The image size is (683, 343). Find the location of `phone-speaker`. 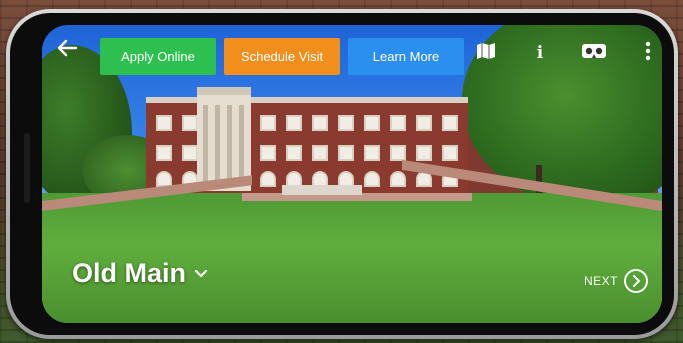

phone-speaker is located at coordinates (27, 168).